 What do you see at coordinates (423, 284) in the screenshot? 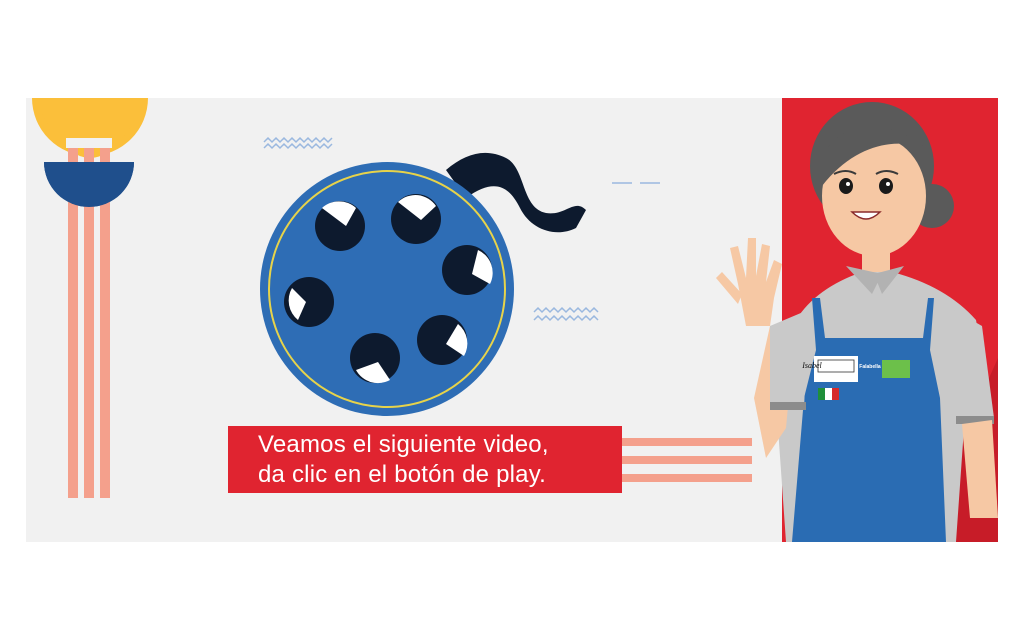
I see `film-reel-icon` at bounding box center [423, 284].